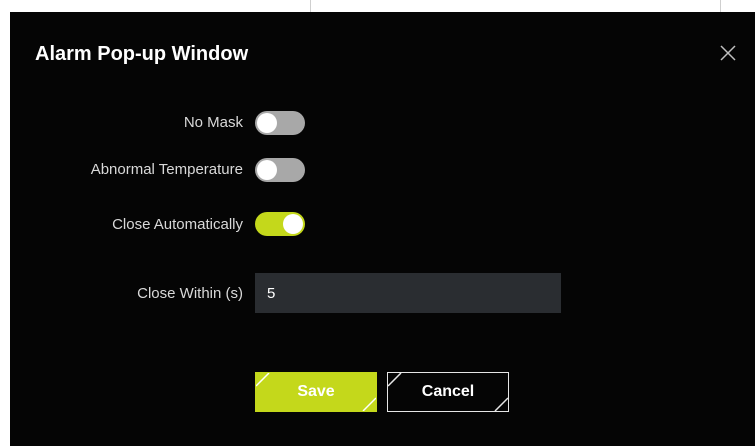 This screenshot has height=446, width=755. I want to click on save-button-label: Save, so click(316, 391).